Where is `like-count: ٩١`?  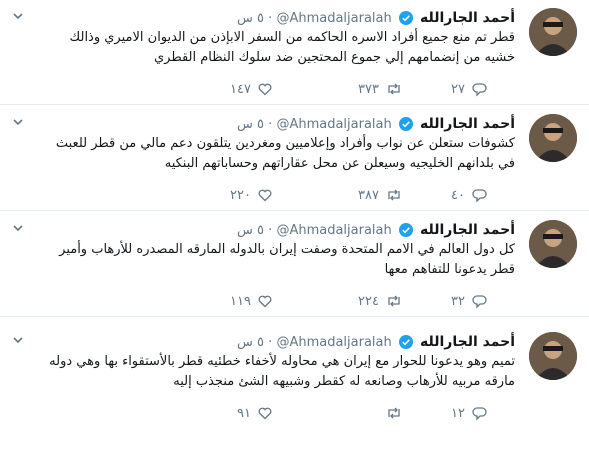 like-count: ٩١ is located at coordinates (244, 413).